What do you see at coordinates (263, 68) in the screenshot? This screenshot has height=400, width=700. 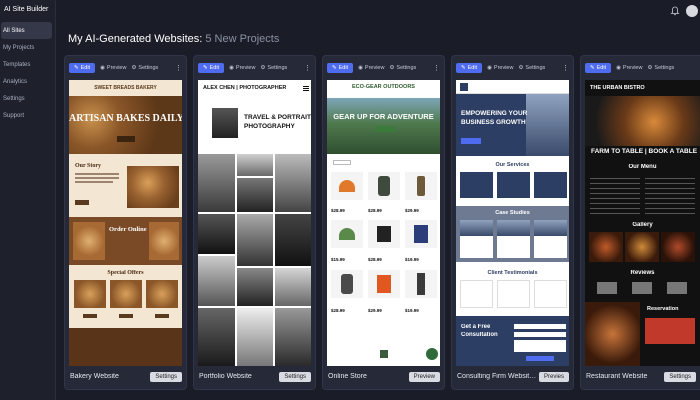 I see `gear-icon: ⚙` at bounding box center [263, 68].